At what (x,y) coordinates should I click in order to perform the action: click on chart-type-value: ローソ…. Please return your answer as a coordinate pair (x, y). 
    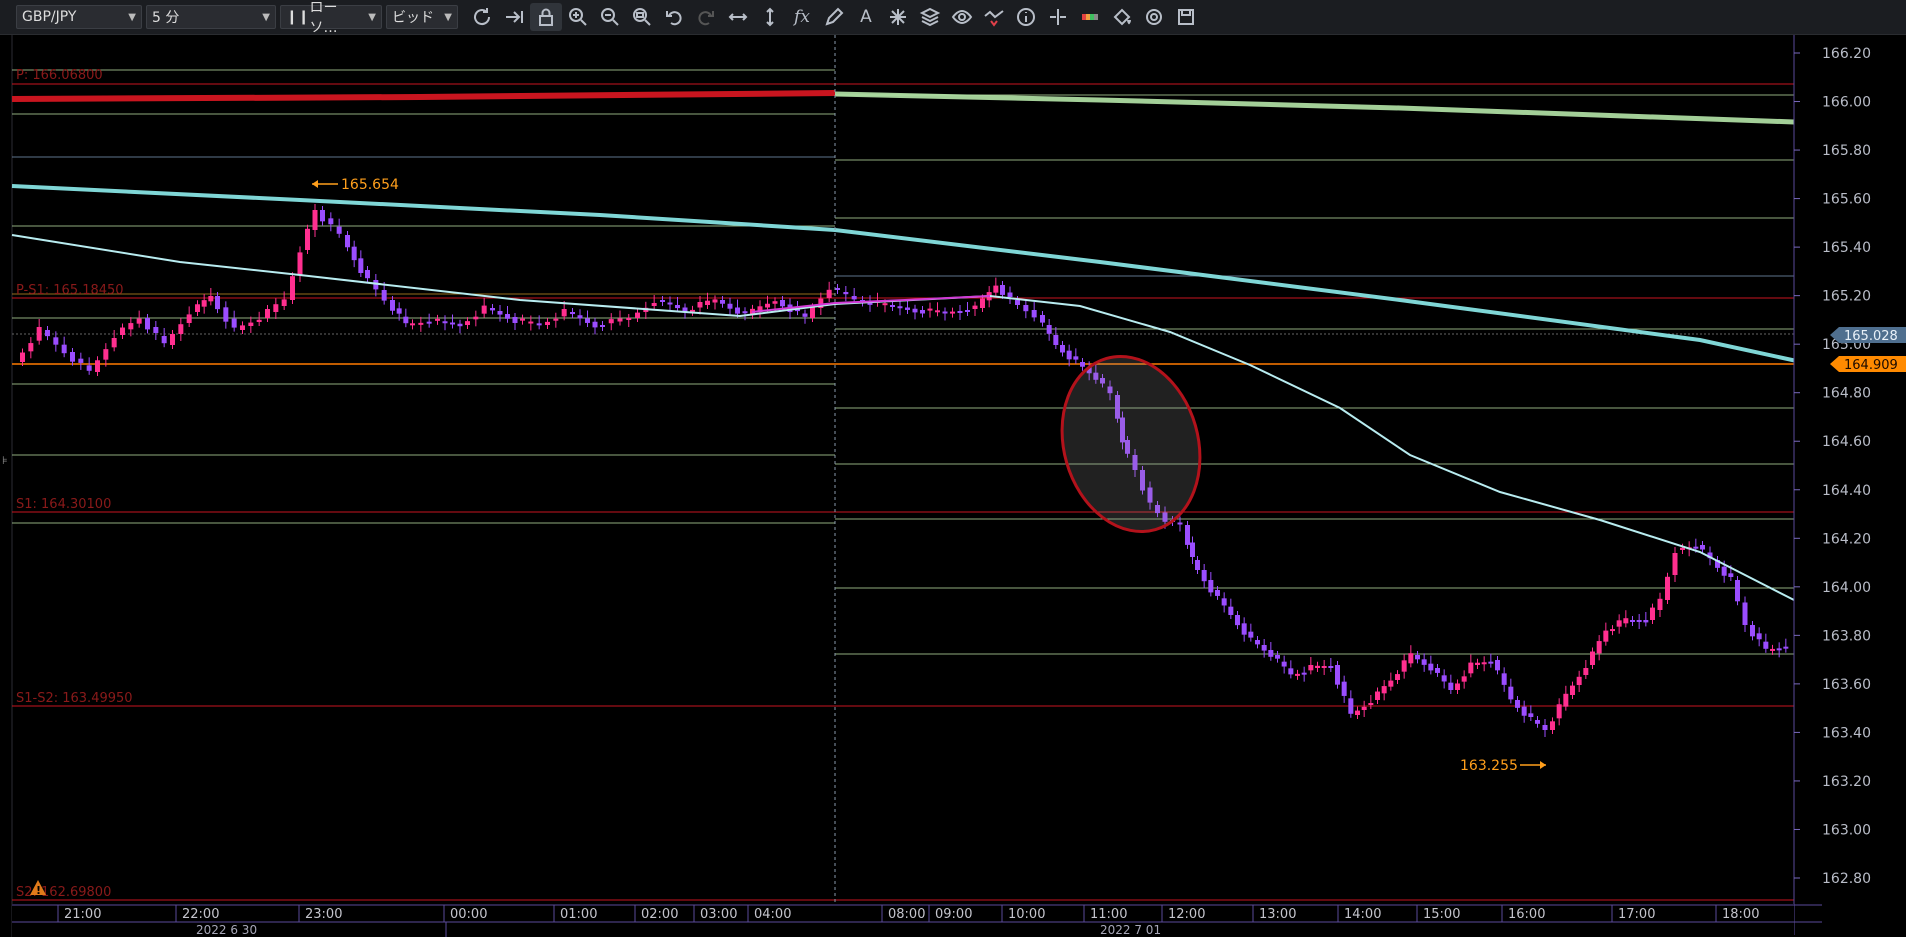
    Looking at the image, I should click on (323, 18).